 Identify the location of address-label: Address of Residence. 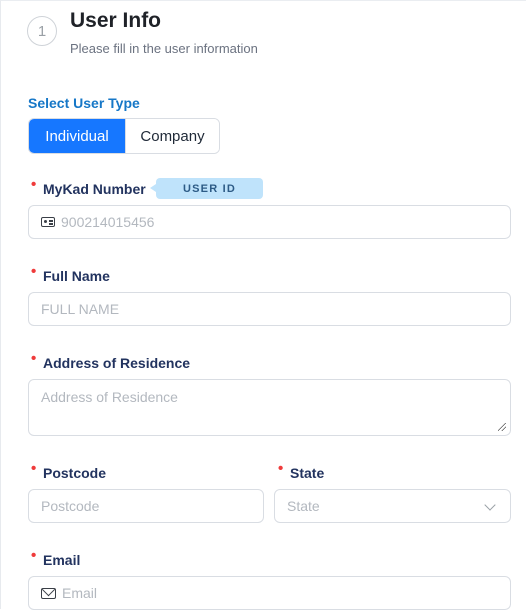
(110, 360).